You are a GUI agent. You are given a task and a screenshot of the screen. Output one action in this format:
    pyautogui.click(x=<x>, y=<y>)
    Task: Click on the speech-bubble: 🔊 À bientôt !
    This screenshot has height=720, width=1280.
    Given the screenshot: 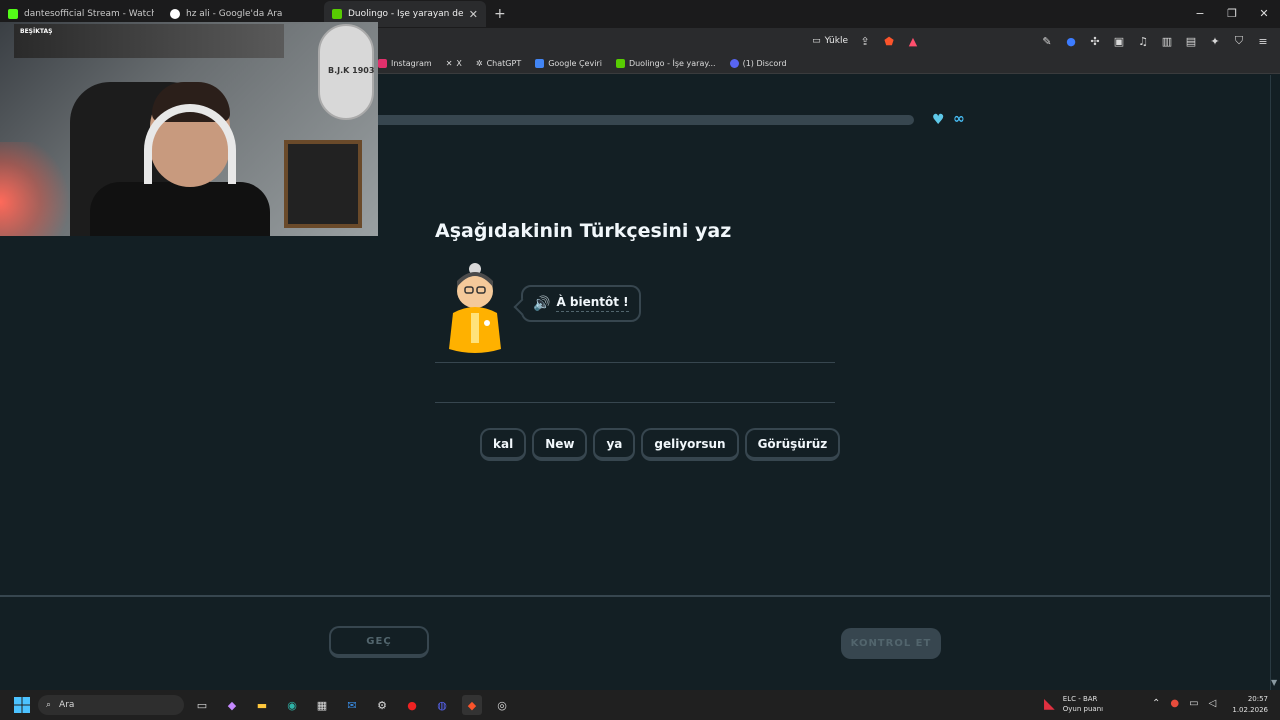 What is the action you would take?
    pyautogui.click(x=581, y=303)
    